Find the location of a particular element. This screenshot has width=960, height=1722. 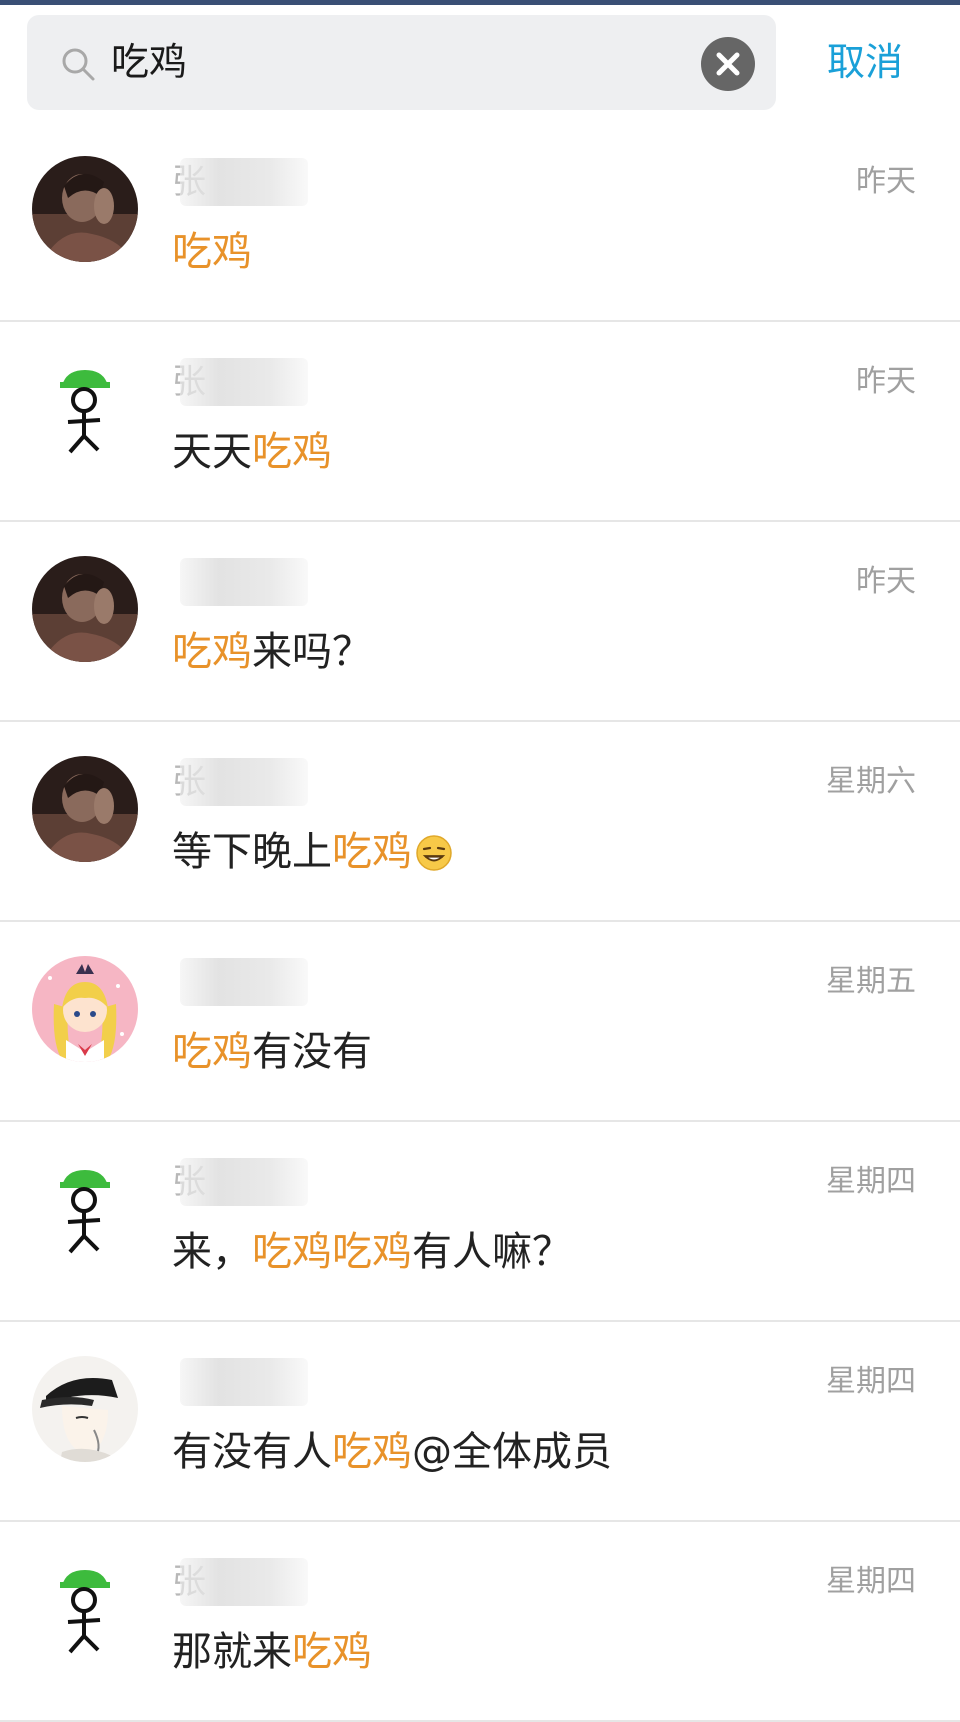

search-result-row: 昨天吃鸡来吗？ is located at coordinates (480, 622).